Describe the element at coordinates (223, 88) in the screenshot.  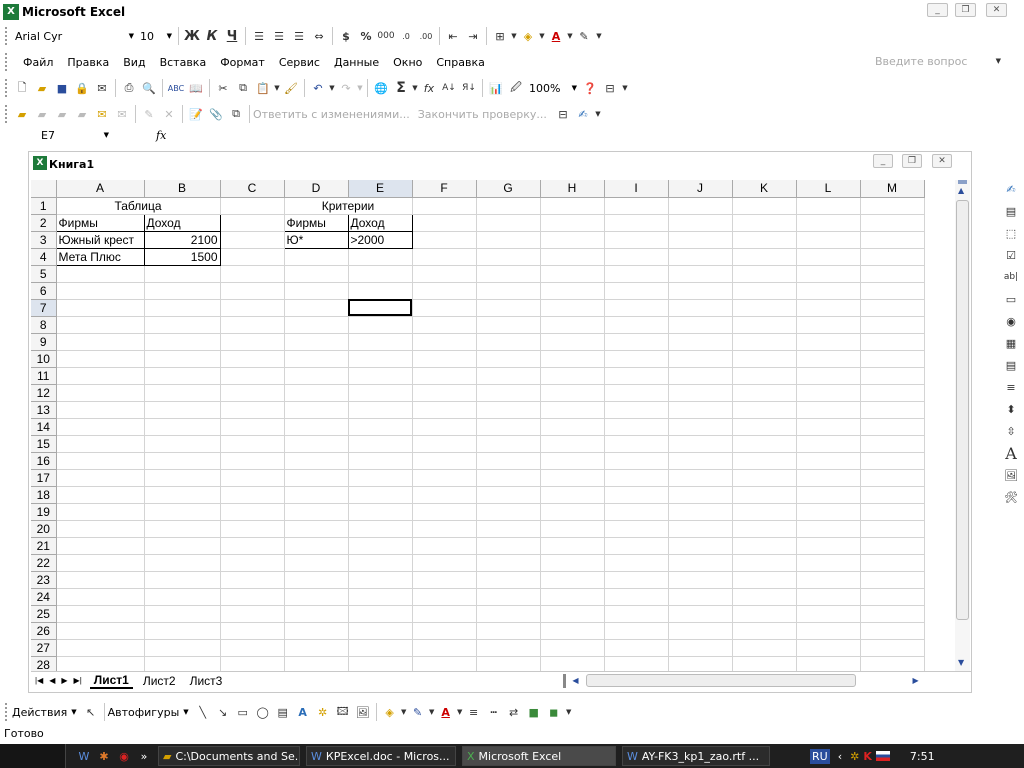
I see `cut-icon: ✂` at that location.